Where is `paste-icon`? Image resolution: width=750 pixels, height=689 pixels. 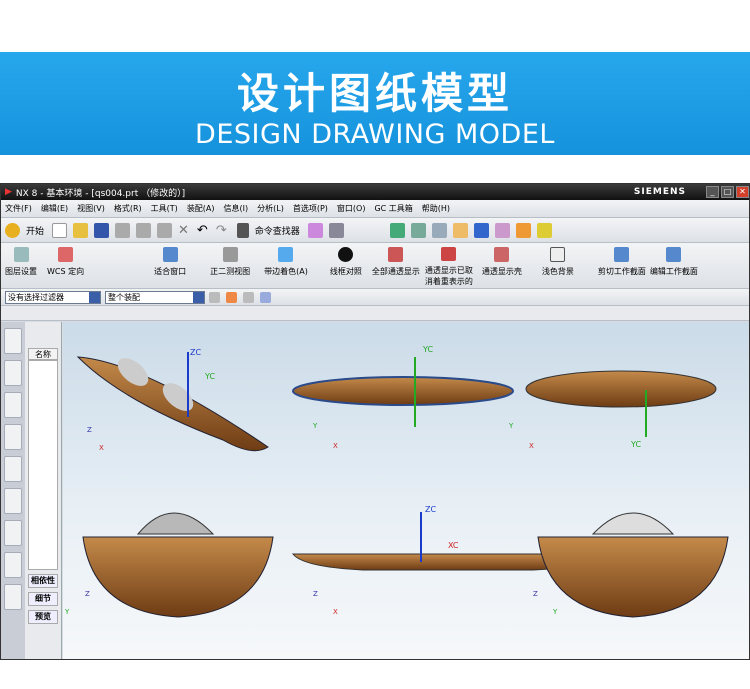 paste-icon is located at coordinates (165, 230).